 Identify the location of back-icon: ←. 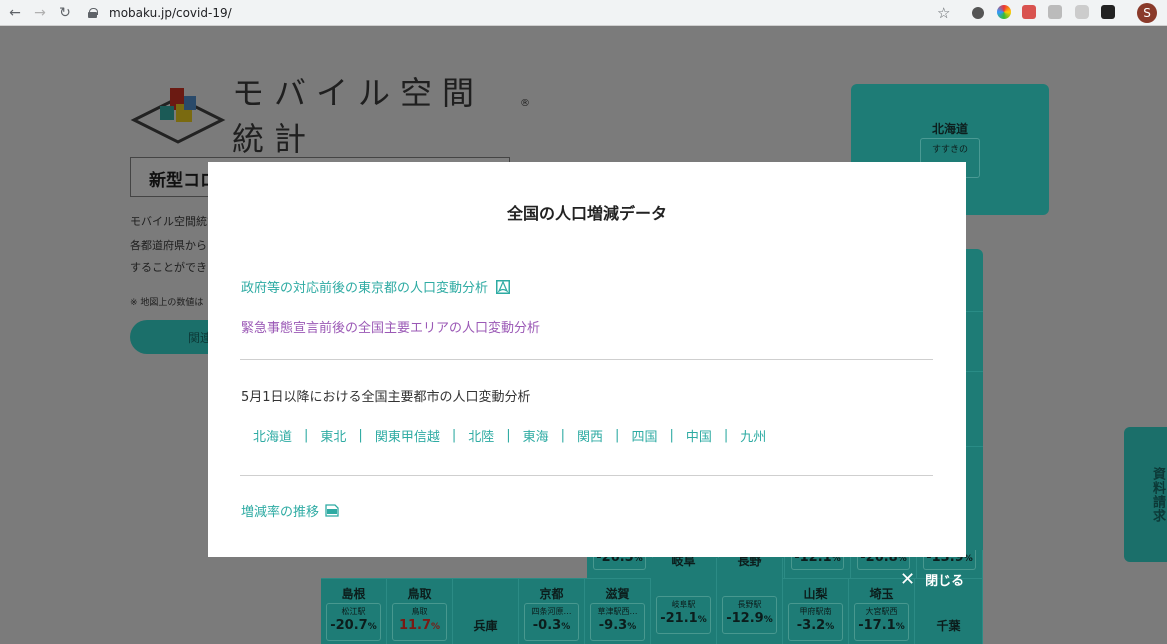
(15, 13).